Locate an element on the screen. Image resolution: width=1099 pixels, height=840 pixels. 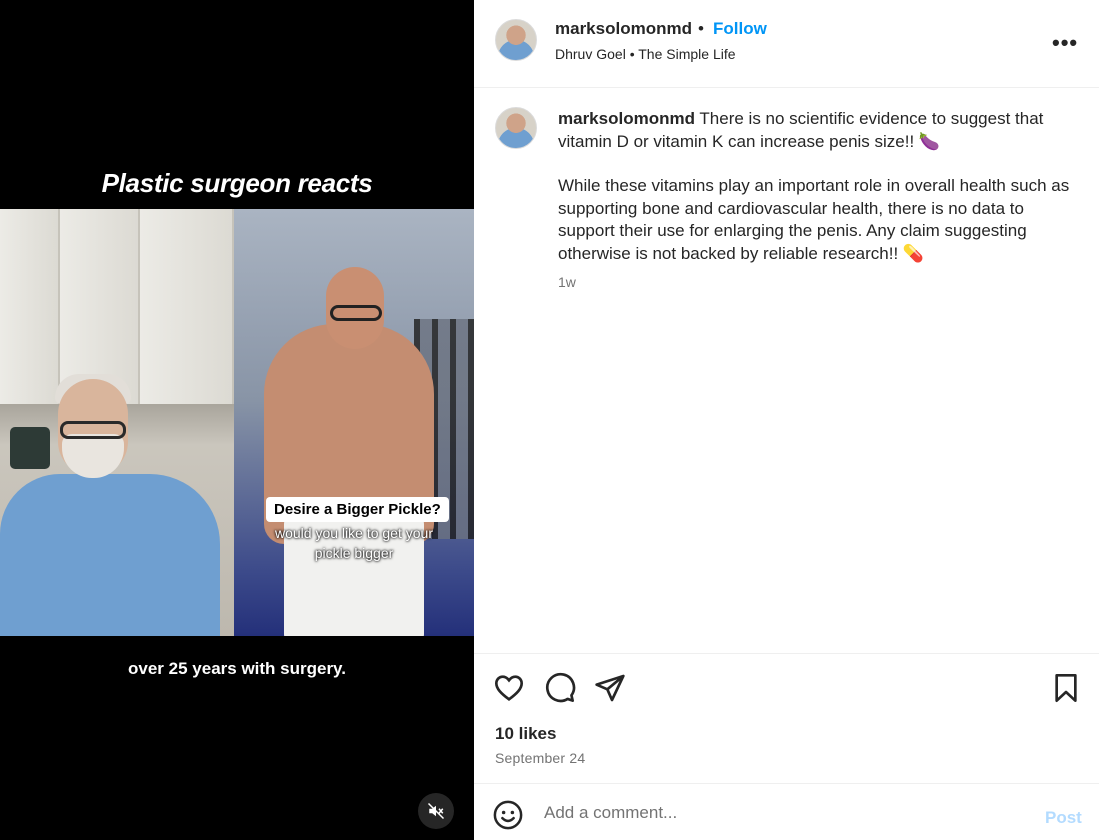
audio-title: The Simple Life is located at coordinates (686, 54).